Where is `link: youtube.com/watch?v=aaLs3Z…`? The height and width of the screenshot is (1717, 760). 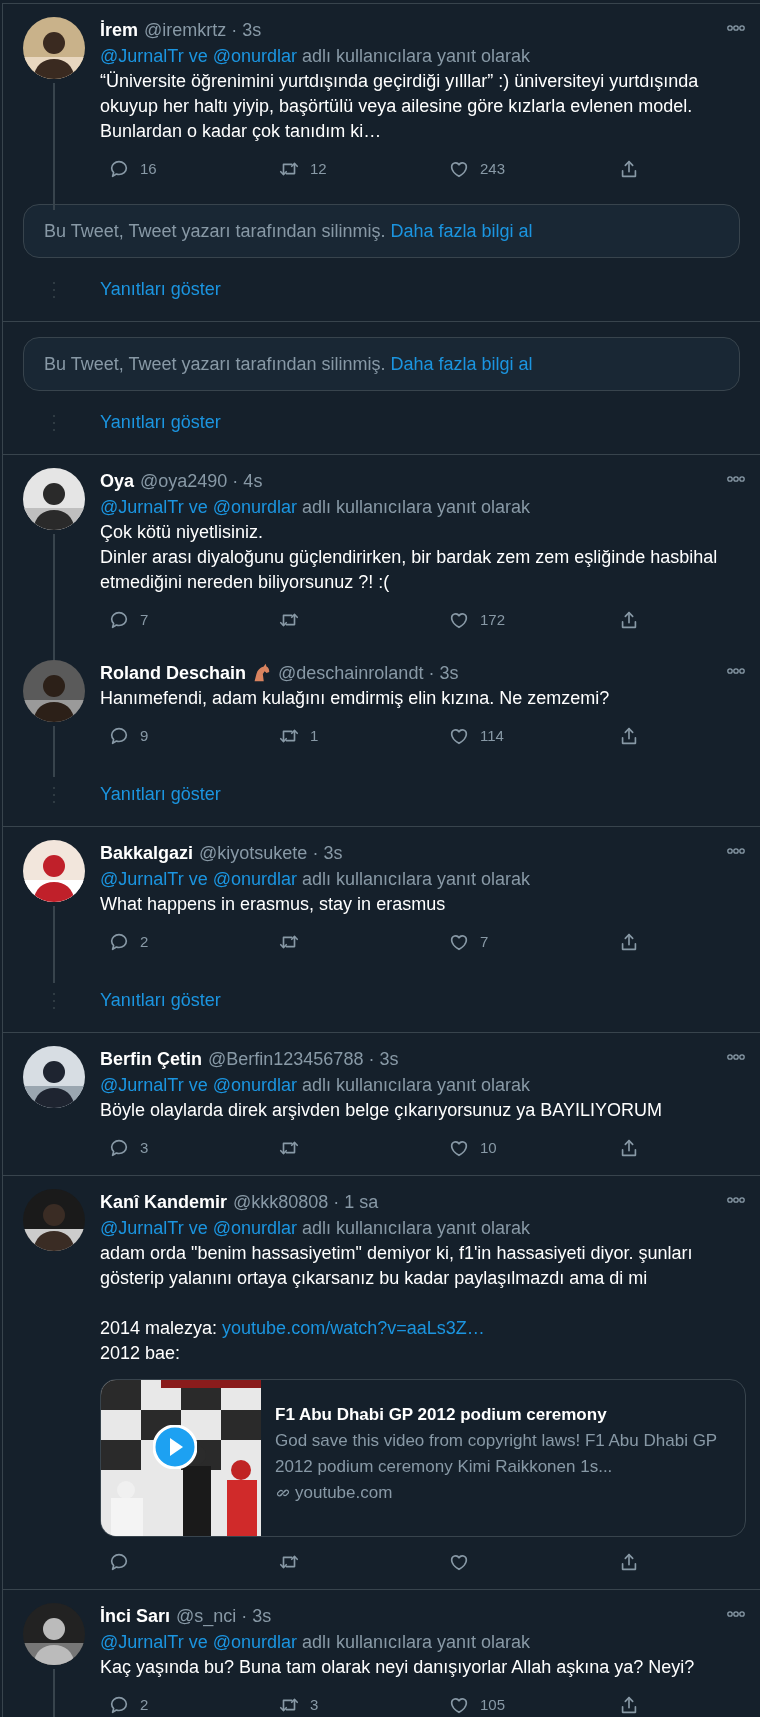
link: youtube.com/watch?v=aaLs3Z… is located at coordinates (353, 1328).